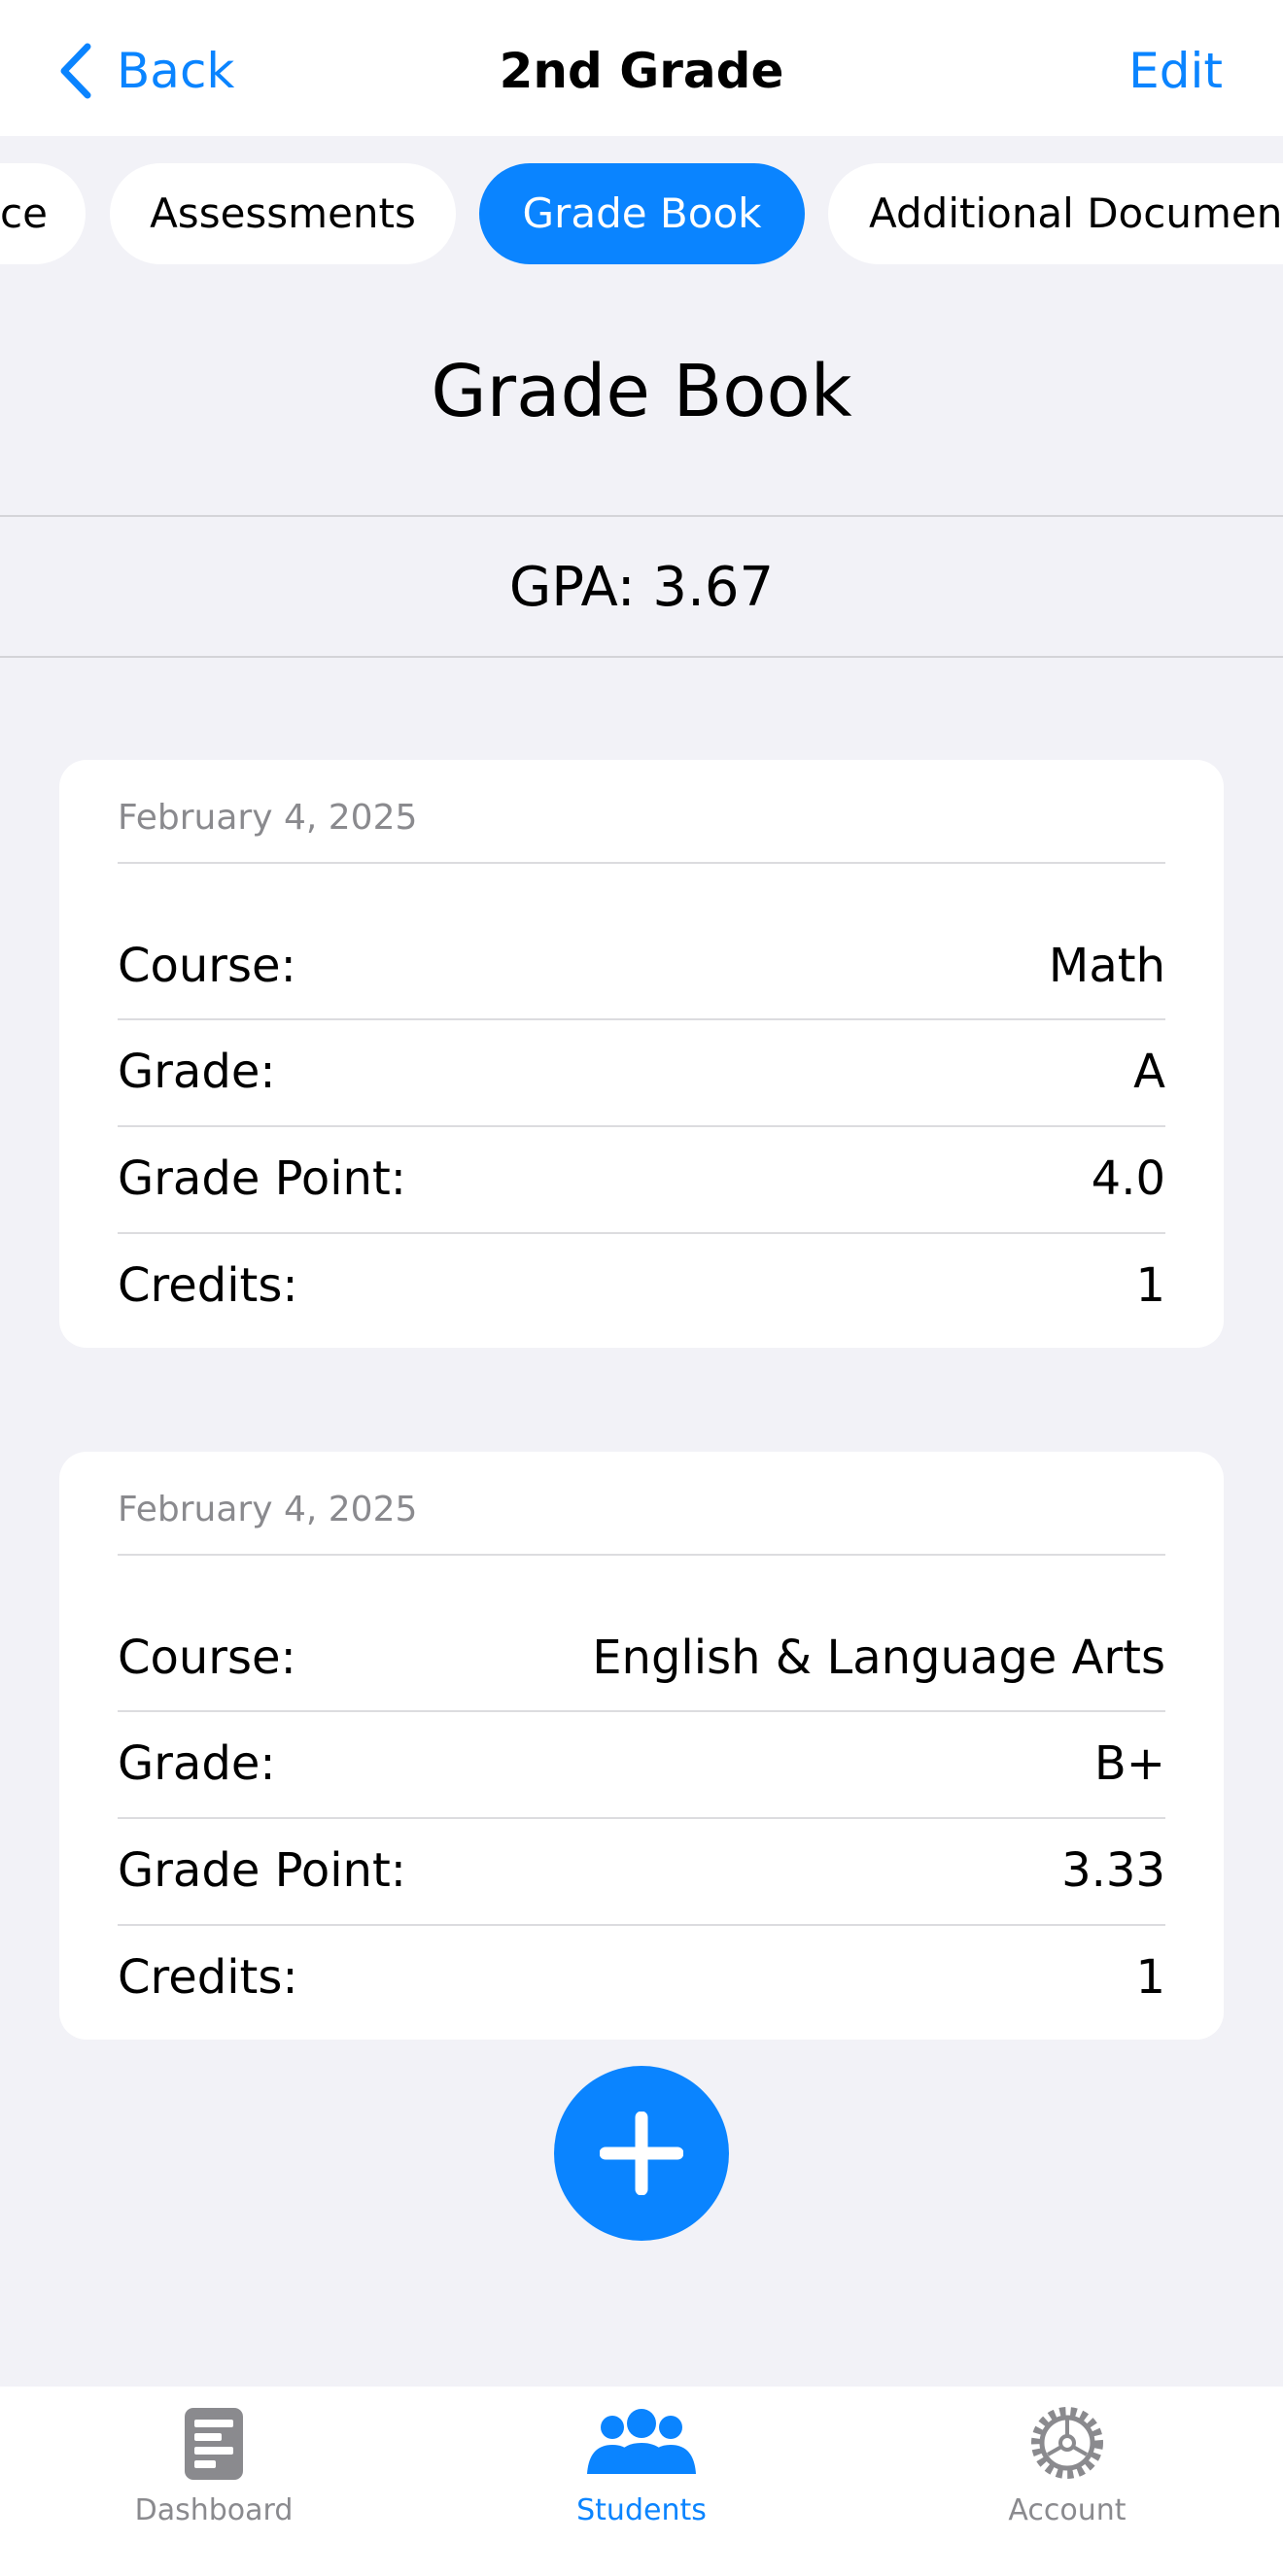 This screenshot has height=2576, width=1283. I want to click on row-value: English & Language Arts, so click(878, 1658).